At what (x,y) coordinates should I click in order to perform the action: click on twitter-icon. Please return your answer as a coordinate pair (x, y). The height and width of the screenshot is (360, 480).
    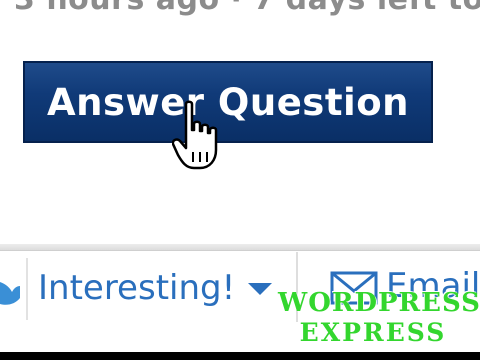
    Looking at the image, I should click on (10, 292).